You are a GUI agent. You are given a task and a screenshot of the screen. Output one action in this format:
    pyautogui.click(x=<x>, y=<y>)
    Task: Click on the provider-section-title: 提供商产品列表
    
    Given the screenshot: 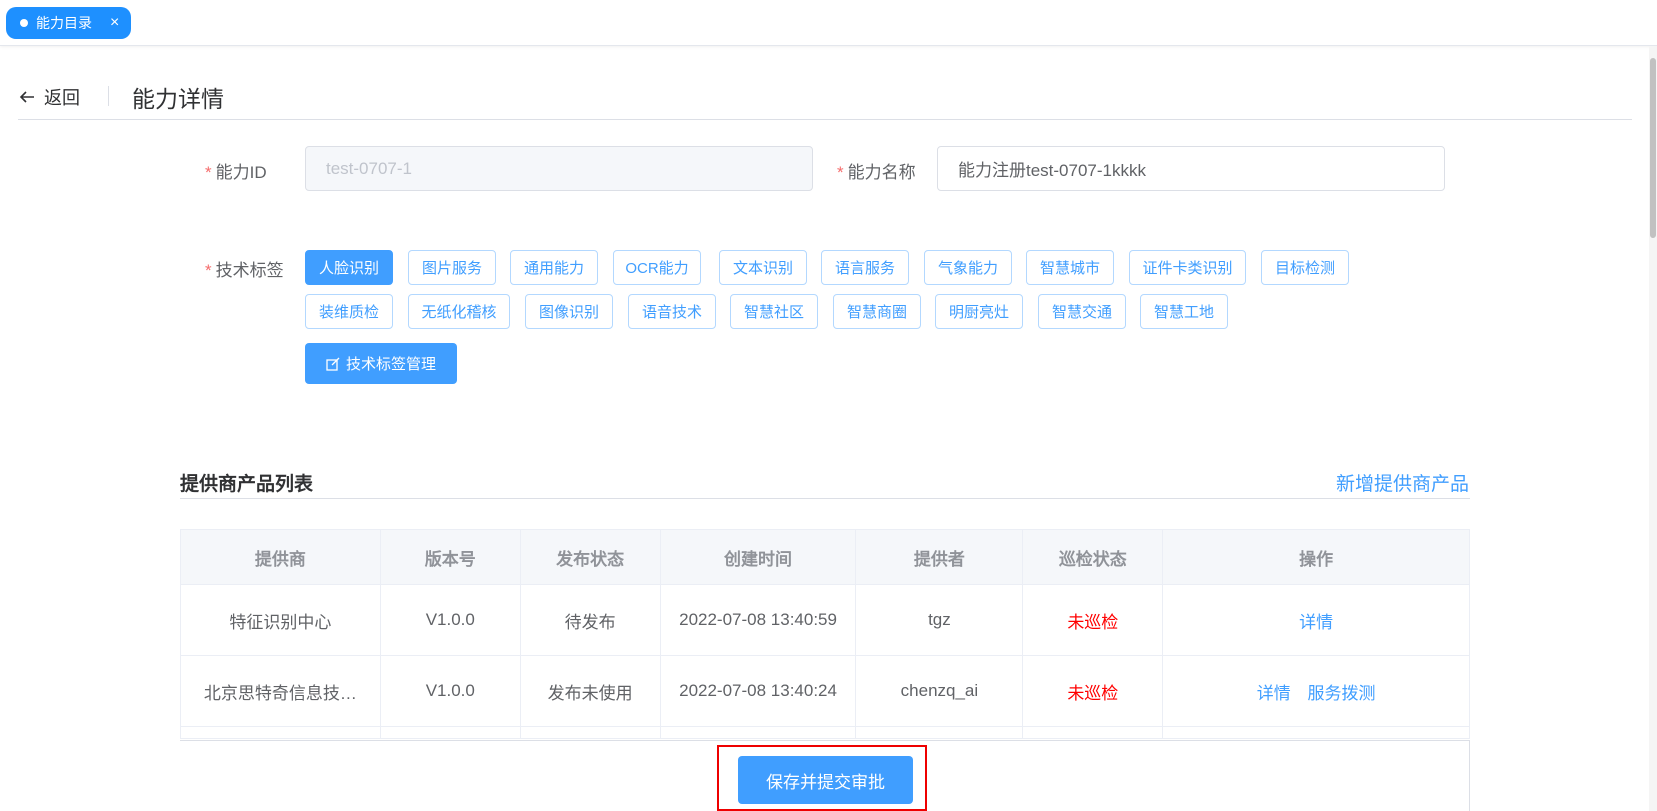 What is the action you would take?
    pyautogui.click(x=247, y=484)
    